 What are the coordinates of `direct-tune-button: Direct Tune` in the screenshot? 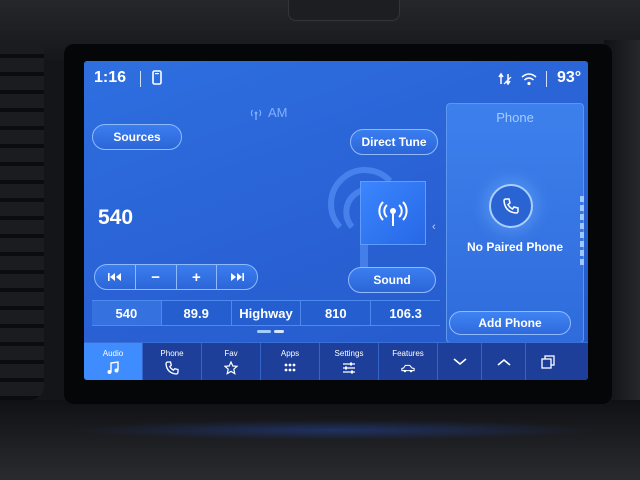 It's located at (394, 142).